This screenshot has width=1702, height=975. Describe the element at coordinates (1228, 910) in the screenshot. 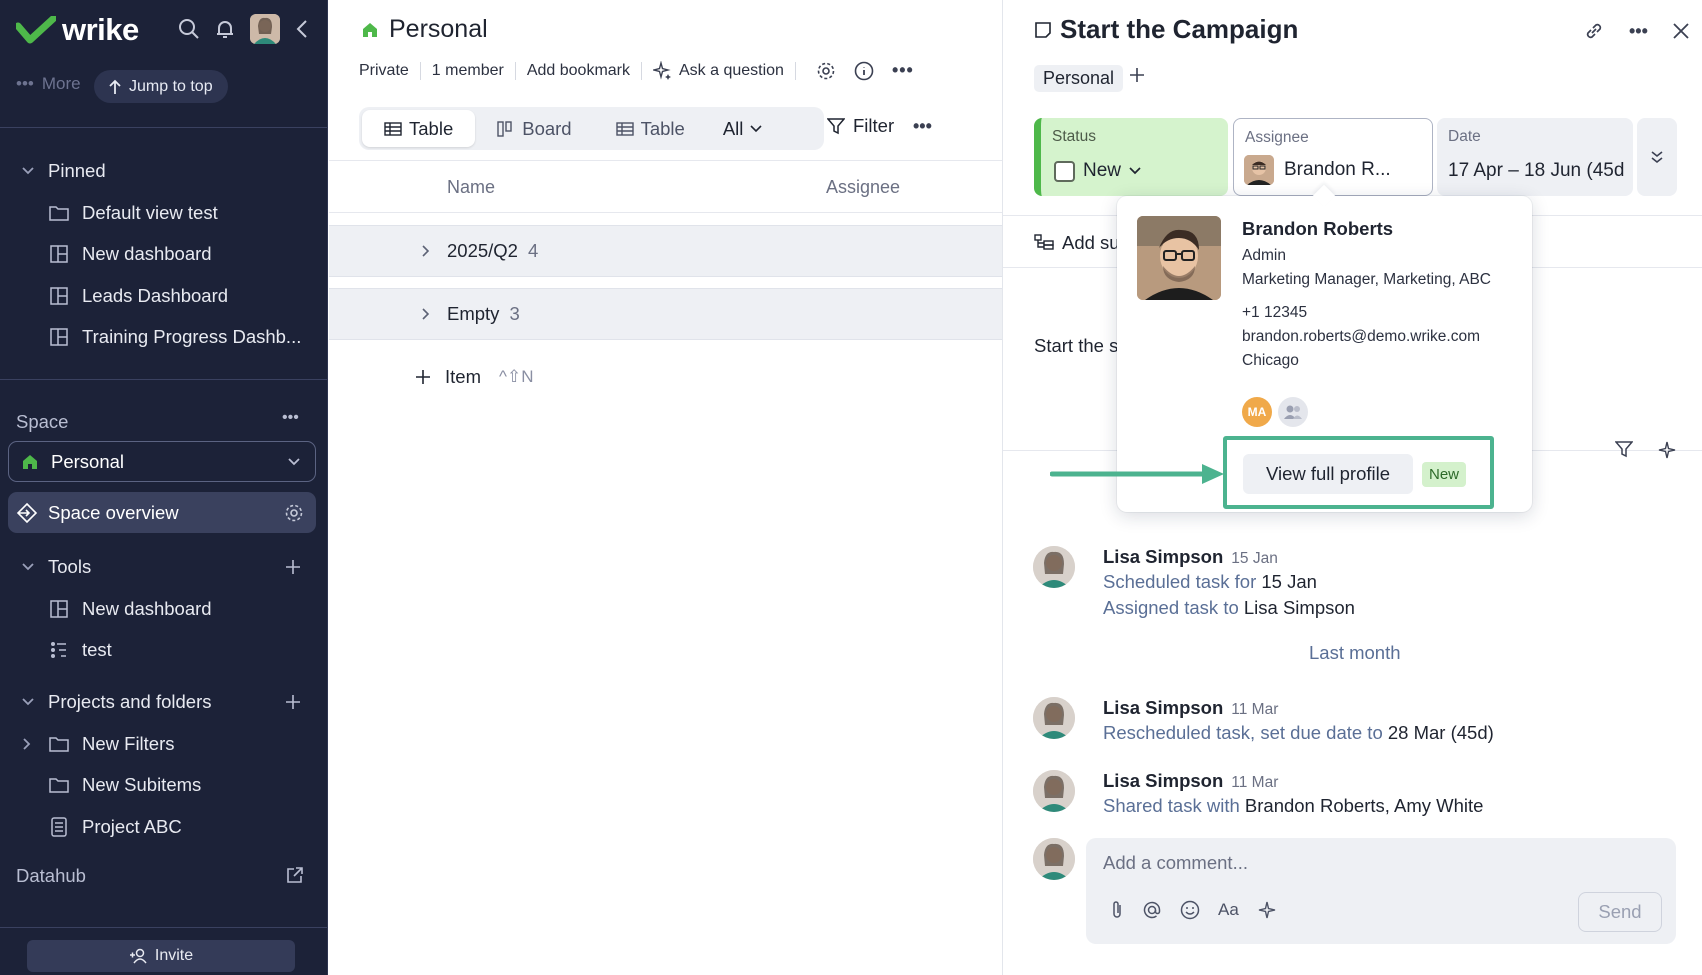

I see `text-format-icon: Aa` at that location.